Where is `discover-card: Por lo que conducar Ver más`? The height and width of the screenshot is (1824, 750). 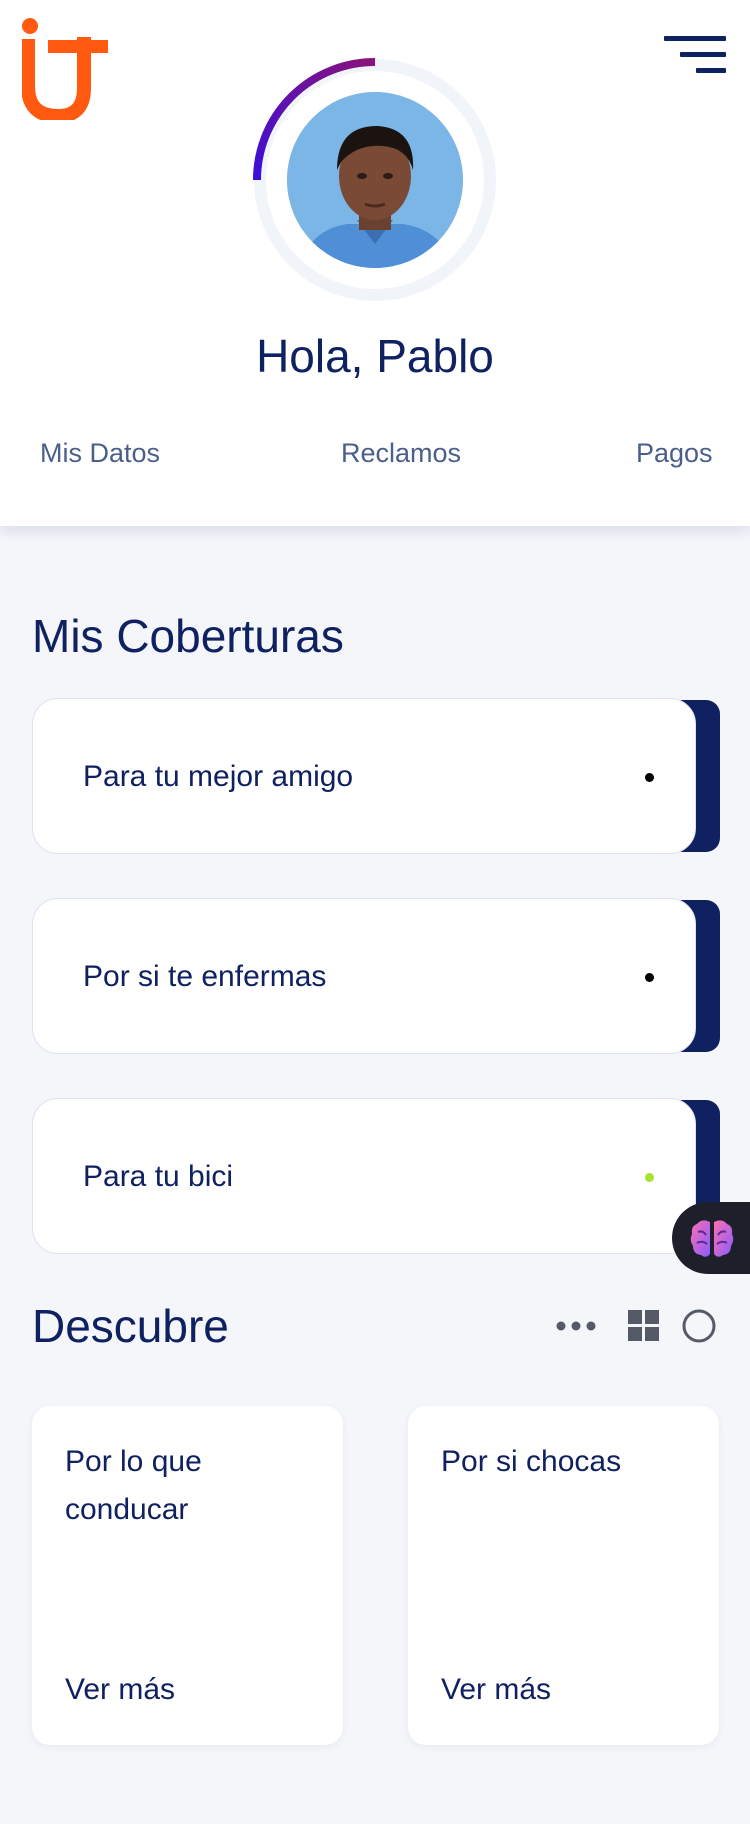 discover-card: Por lo que conducar Ver más is located at coordinates (187, 1575).